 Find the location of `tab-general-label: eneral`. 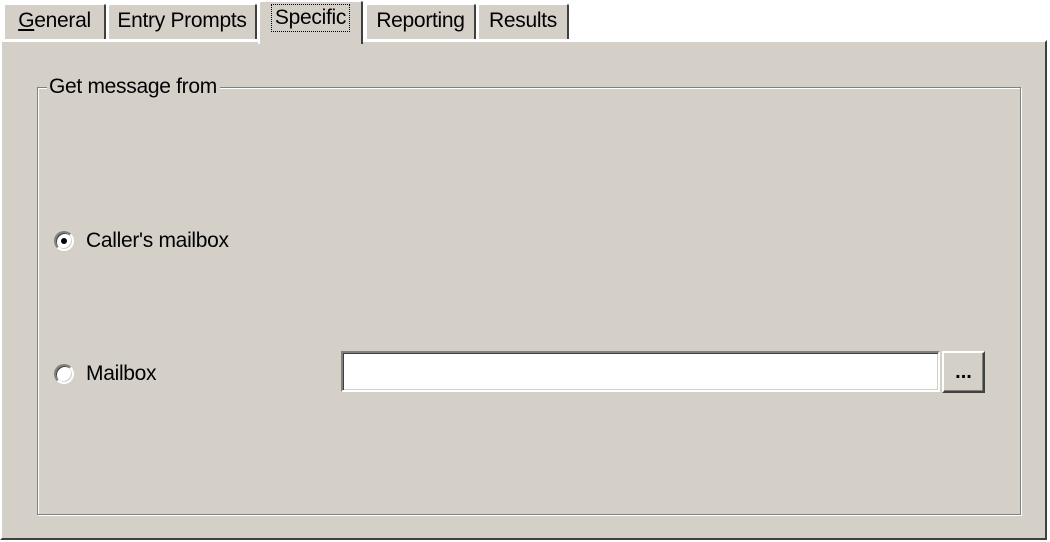

tab-general-label: eneral is located at coordinates (62, 20).